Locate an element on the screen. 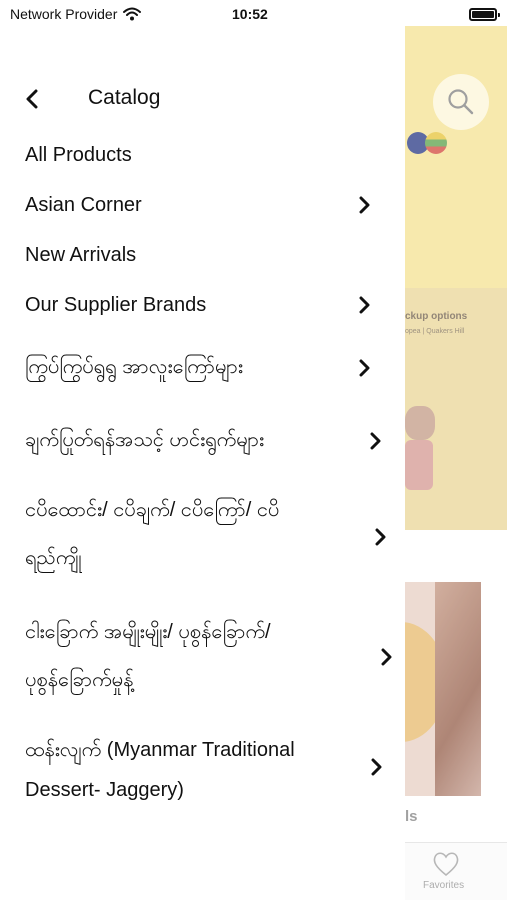 The height and width of the screenshot is (900, 507). menu-item-new-arrivals: New Arrivals is located at coordinates (202, 255).